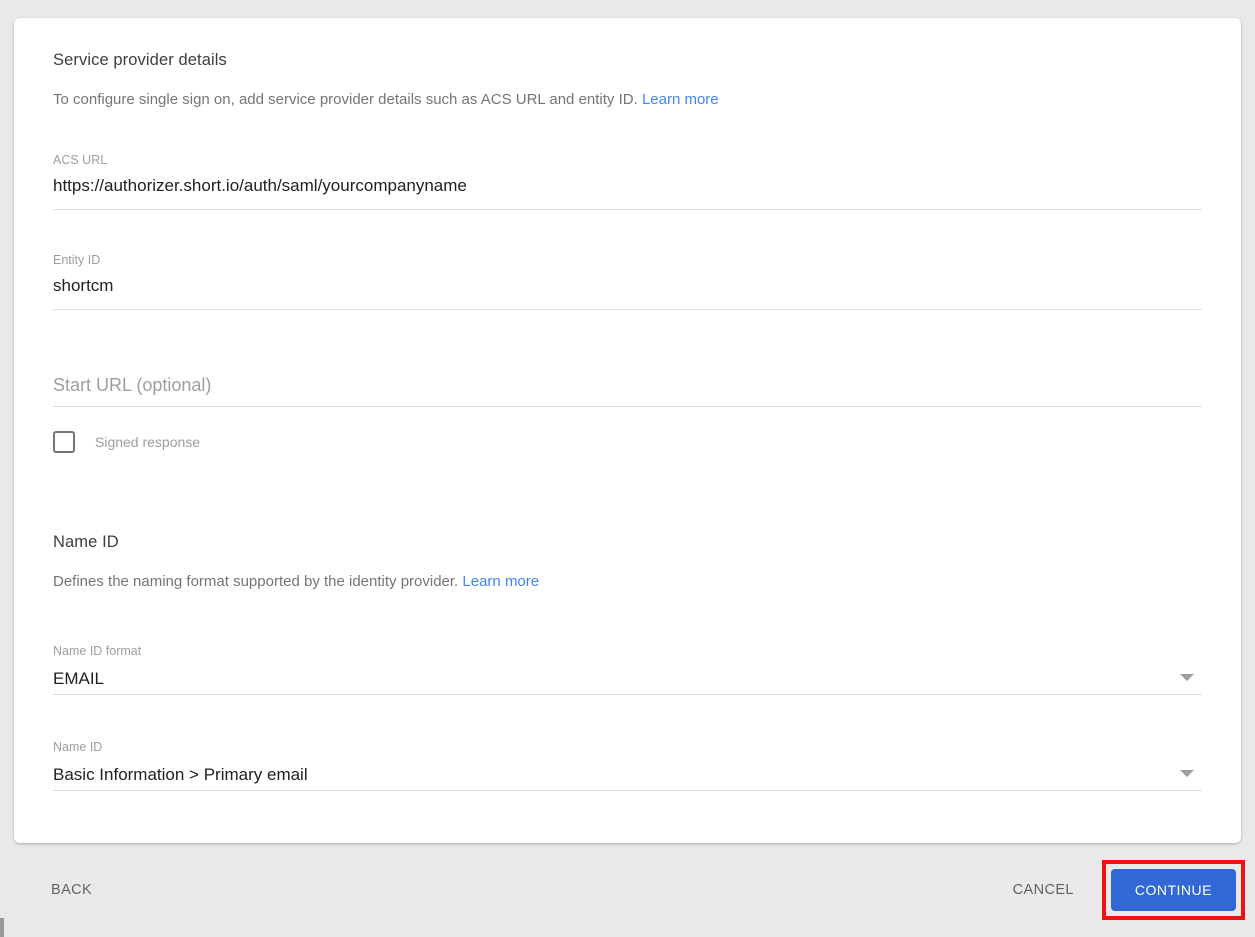  I want to click on signed-response-checkbox, so click(64, 442).